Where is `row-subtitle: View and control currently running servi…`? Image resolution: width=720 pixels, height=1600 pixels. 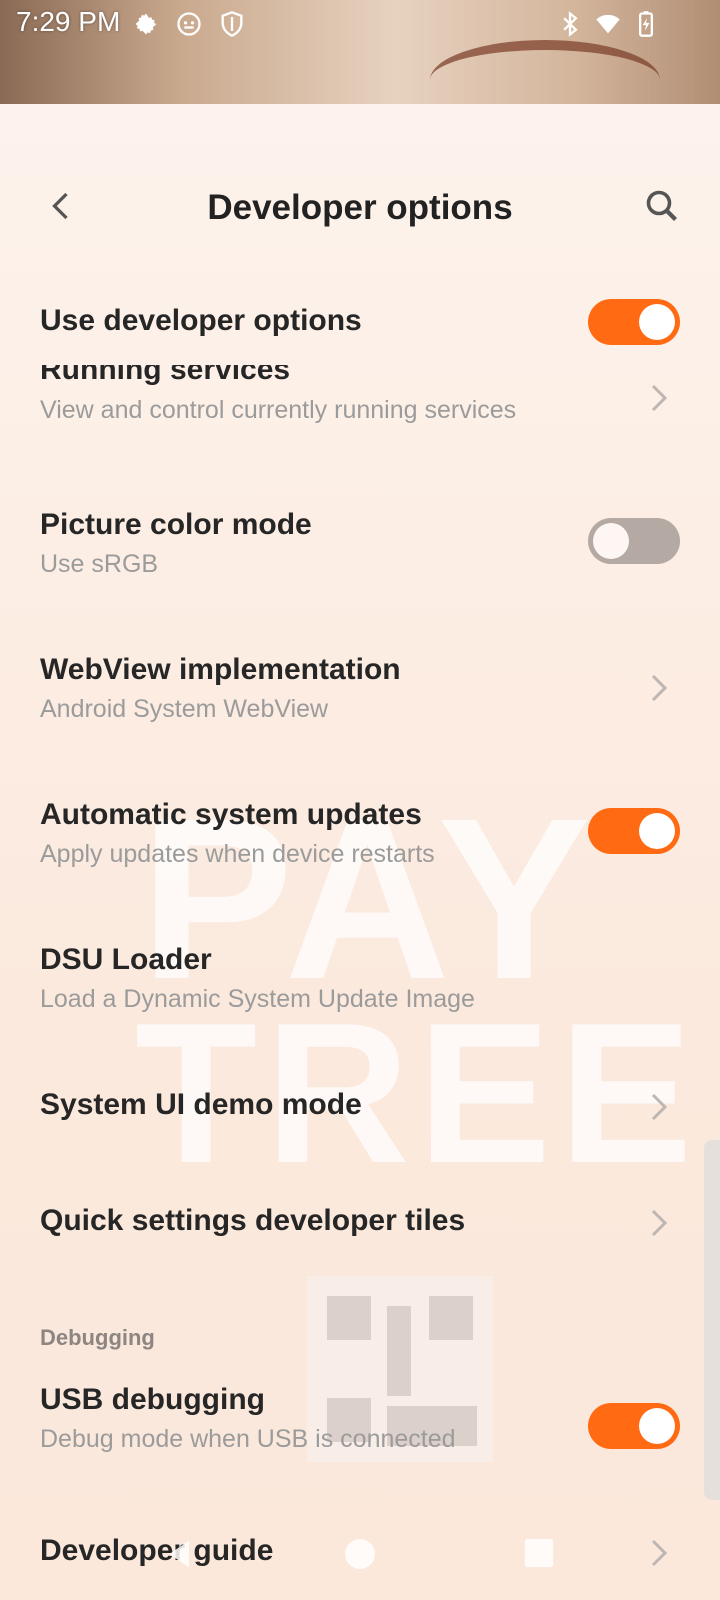
row-subtitle: View and control currently running servi… is located at coordinates (278, 410).